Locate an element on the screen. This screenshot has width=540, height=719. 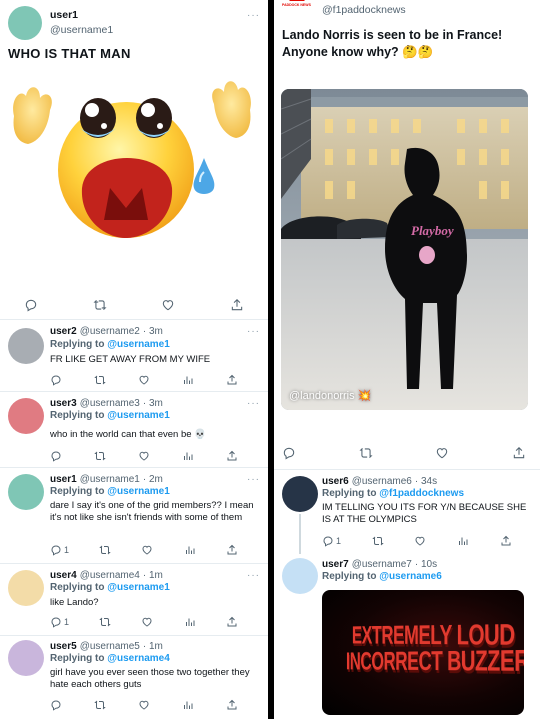
author-name: user2 @username2 · 3m is located at coordinates (106, 331).